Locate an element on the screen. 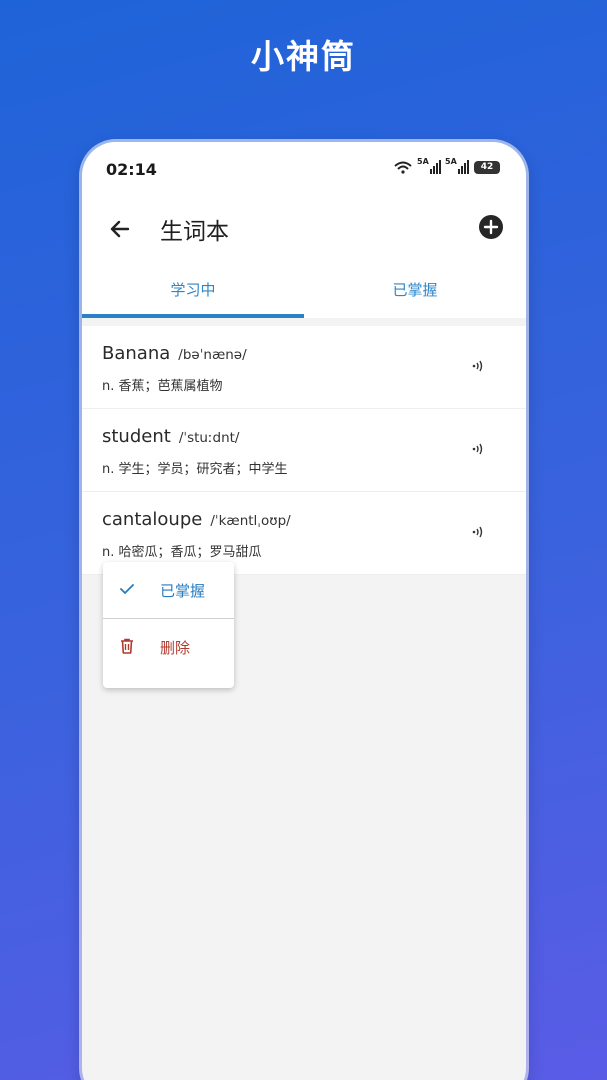 This screenshot has width=607, height=1080. app-bar: 生词本 is located at coordinates (304, 229).